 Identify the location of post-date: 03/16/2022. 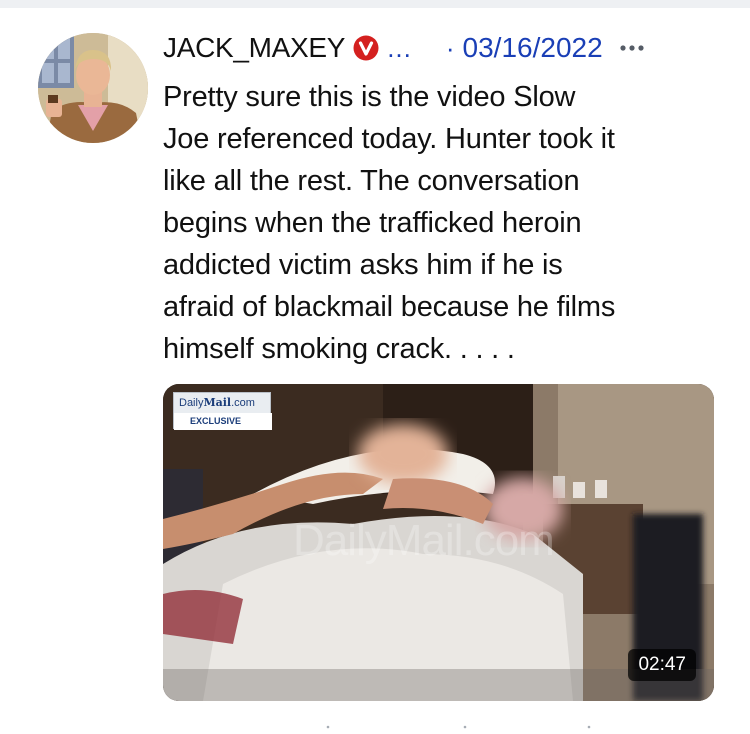
(533, 48).